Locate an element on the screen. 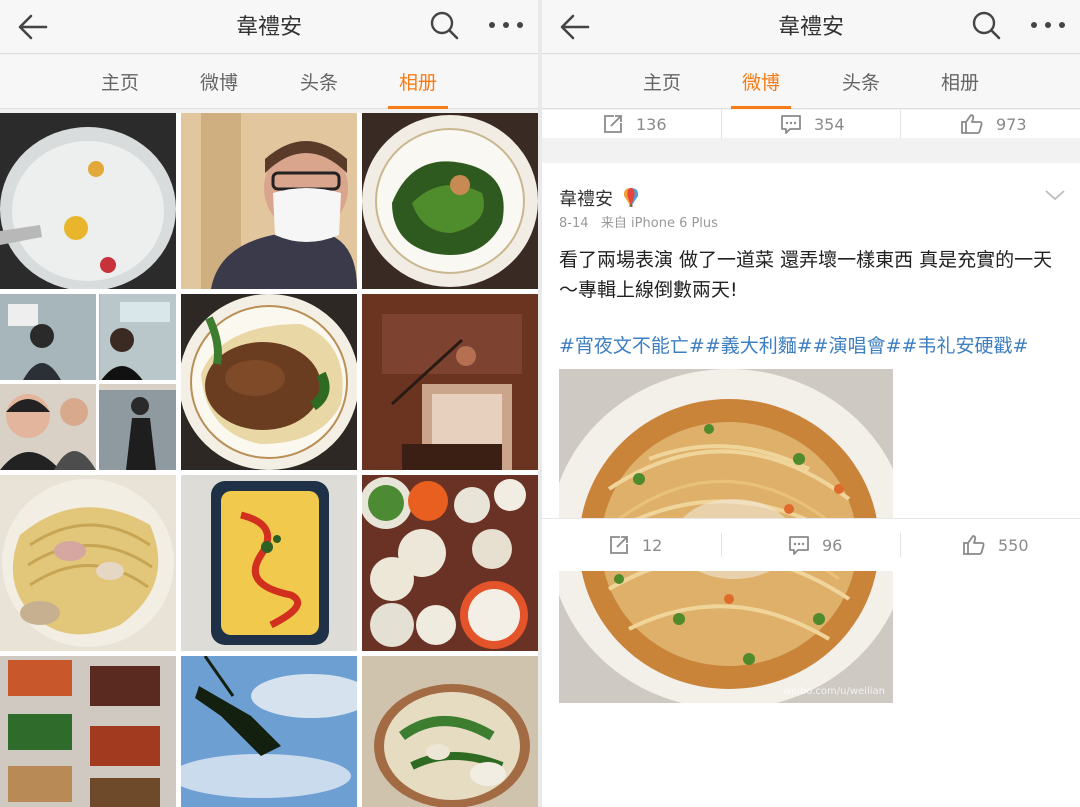 Image resolution: width=1080 pixels, height=807 pixels. author-name: 韋禮安 is located at coordinates (586, 199).